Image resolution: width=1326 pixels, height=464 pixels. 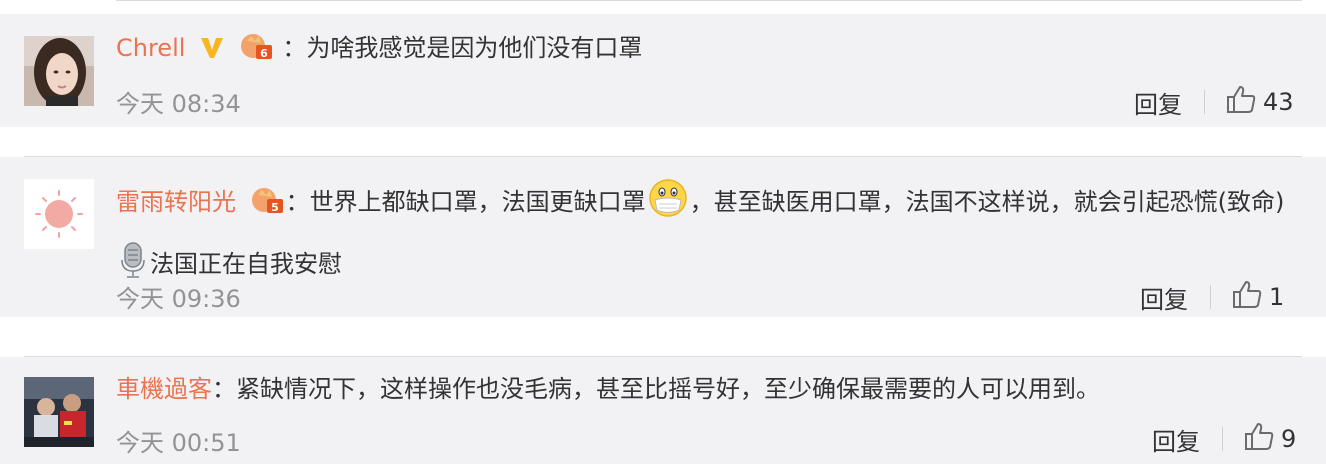 What do you see at coordinates (474, 48) in the screenshot?
I see `comment-text: 为啥我感觉是因为他们没有口罩` at bounding box center [474, 48].